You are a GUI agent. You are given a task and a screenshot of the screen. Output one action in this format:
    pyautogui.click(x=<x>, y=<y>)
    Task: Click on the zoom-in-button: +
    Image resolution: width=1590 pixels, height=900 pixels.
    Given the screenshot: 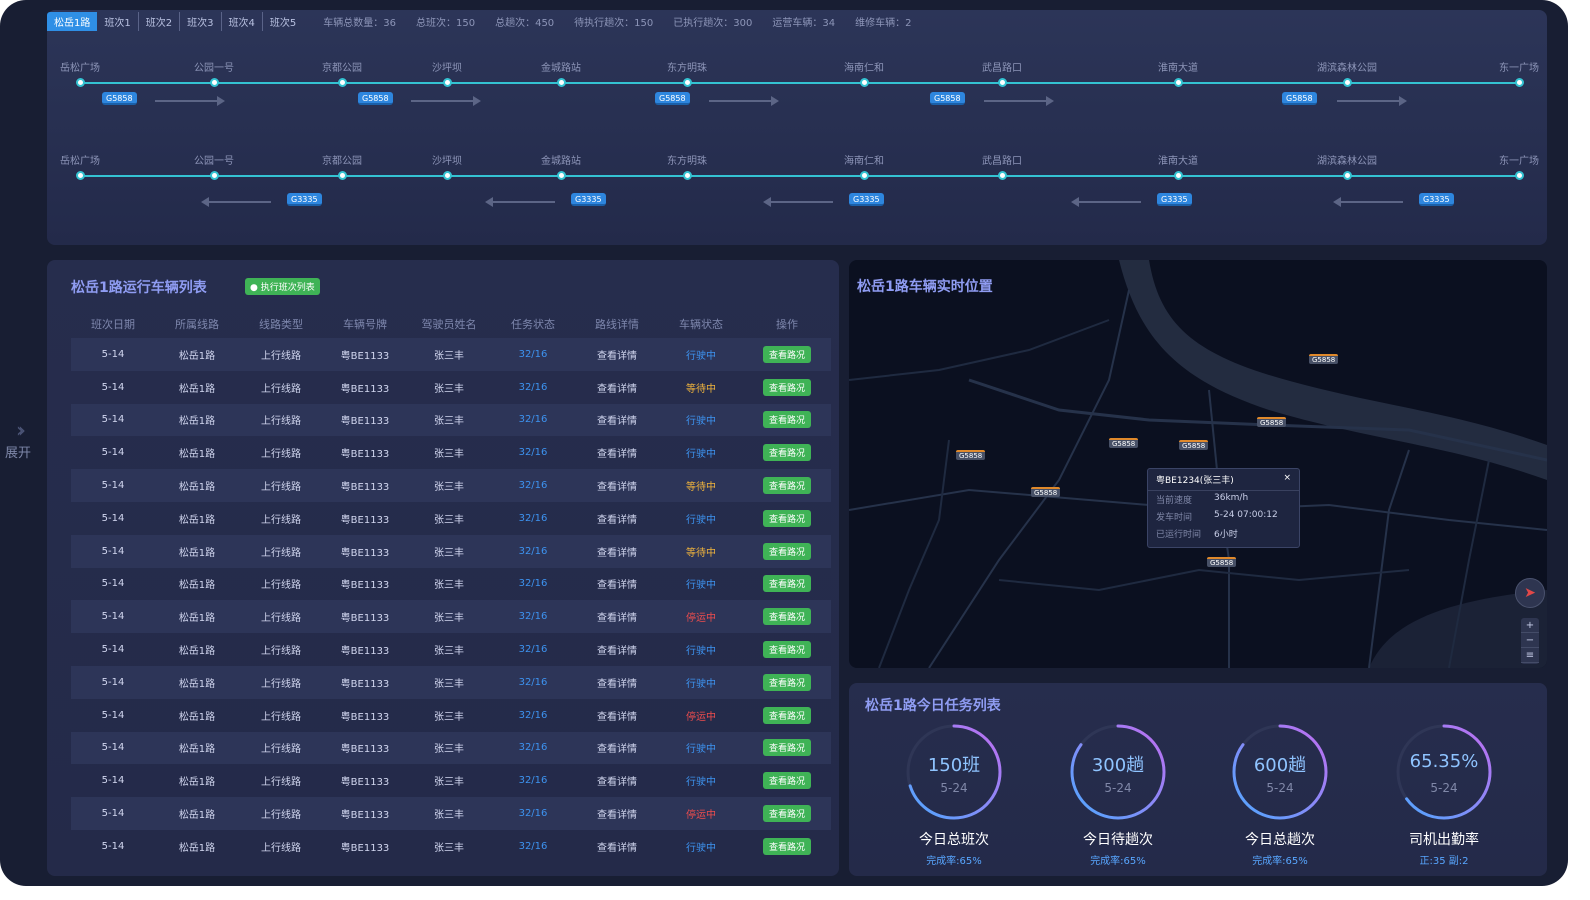 What is the action you would take?
    pyautogui.click(x=1530, y=625)
    